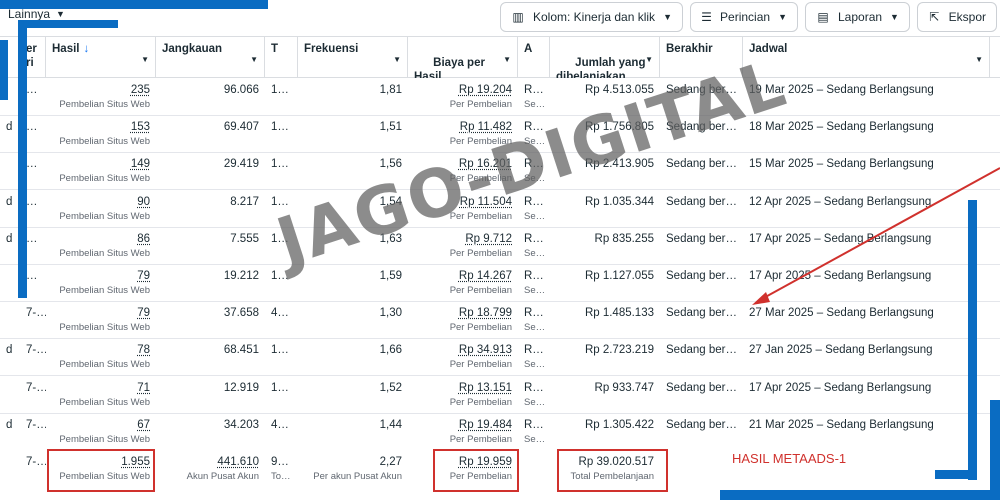  I want to click on arrow-head-icon, so click(761, 298).